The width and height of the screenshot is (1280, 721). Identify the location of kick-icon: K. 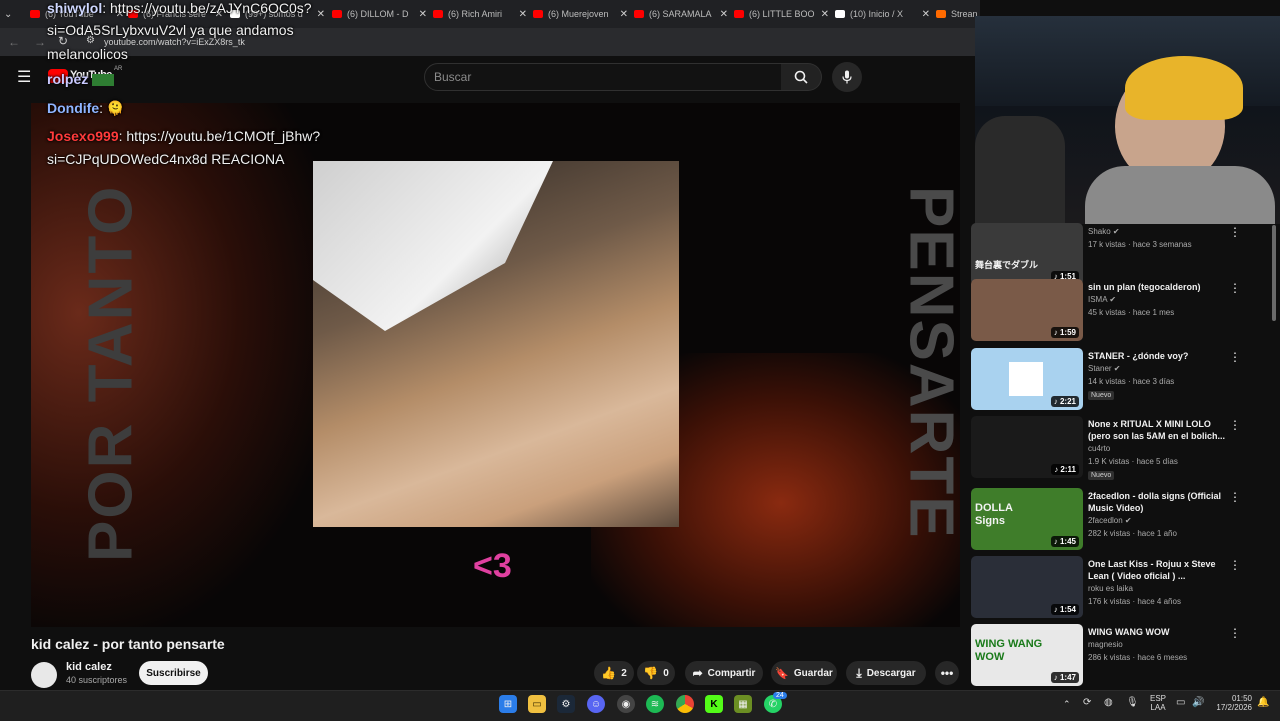
(714, 704).